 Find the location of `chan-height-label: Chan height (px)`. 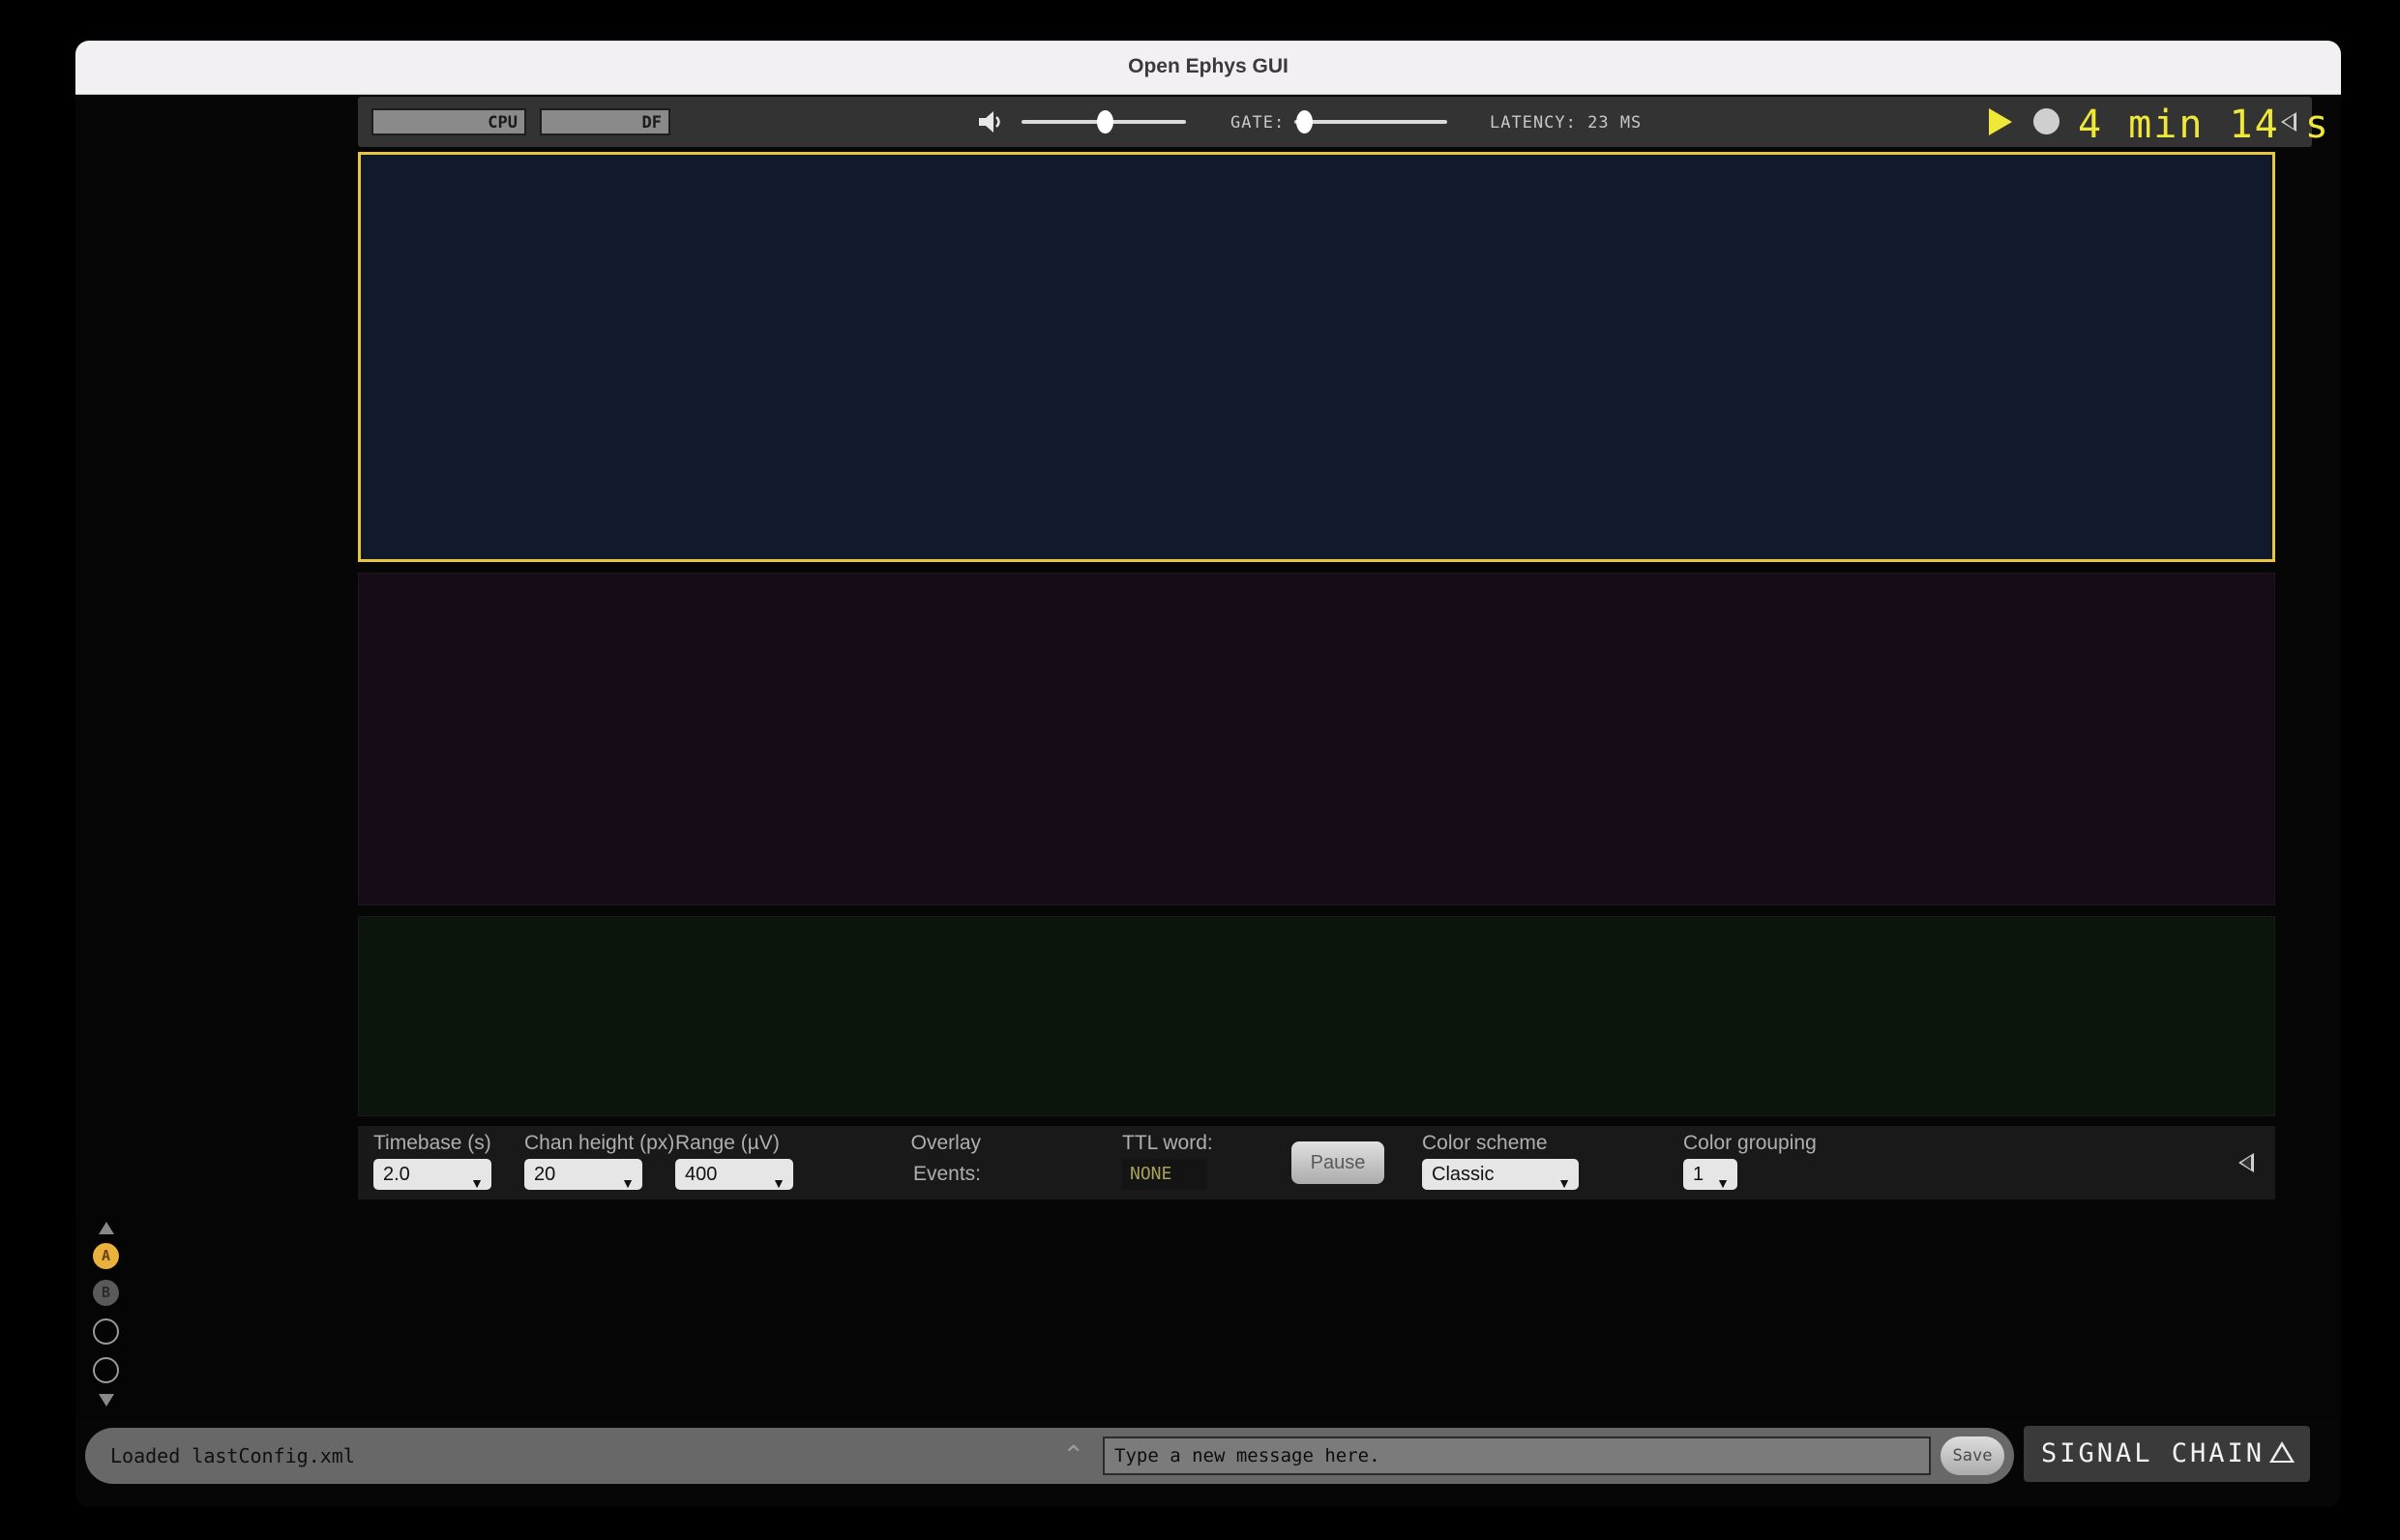

chan-height-label: Chan height (px) is located at coordinates (599, 1143).